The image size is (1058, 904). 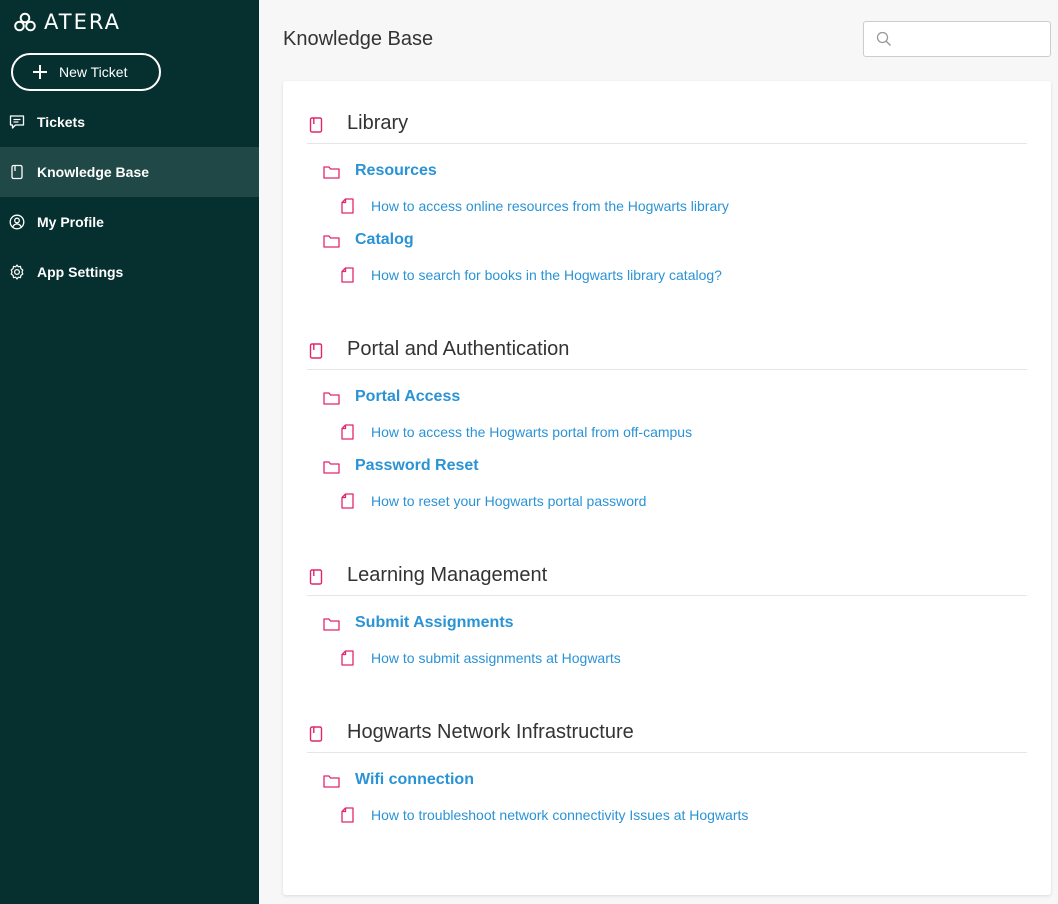 What do you see at coordinates (667, 577) in the screenshot?
I see `section-header: Learning Management` at bounding box center [667, 577].